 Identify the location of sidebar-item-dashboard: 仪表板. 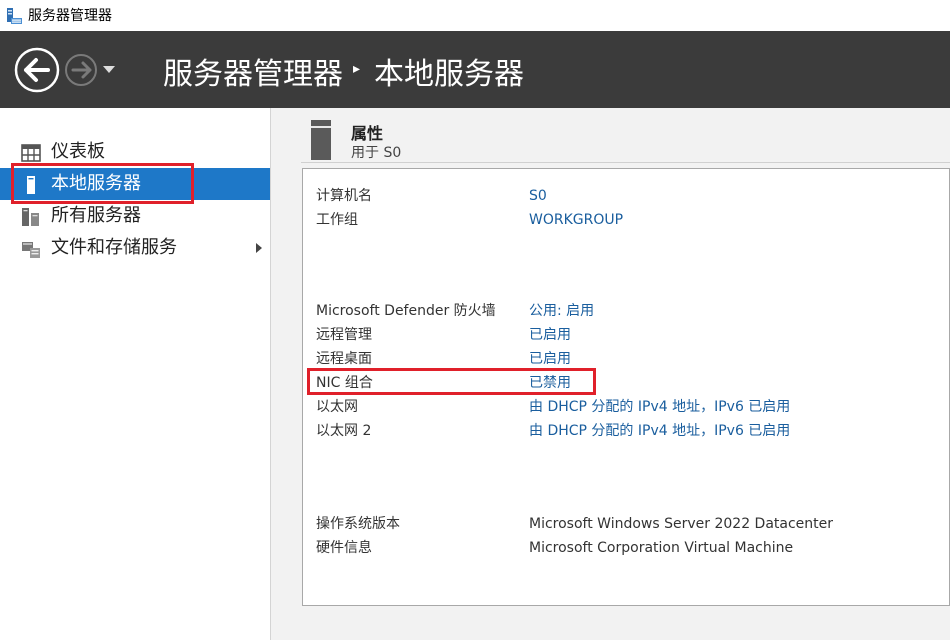
(135, 152).